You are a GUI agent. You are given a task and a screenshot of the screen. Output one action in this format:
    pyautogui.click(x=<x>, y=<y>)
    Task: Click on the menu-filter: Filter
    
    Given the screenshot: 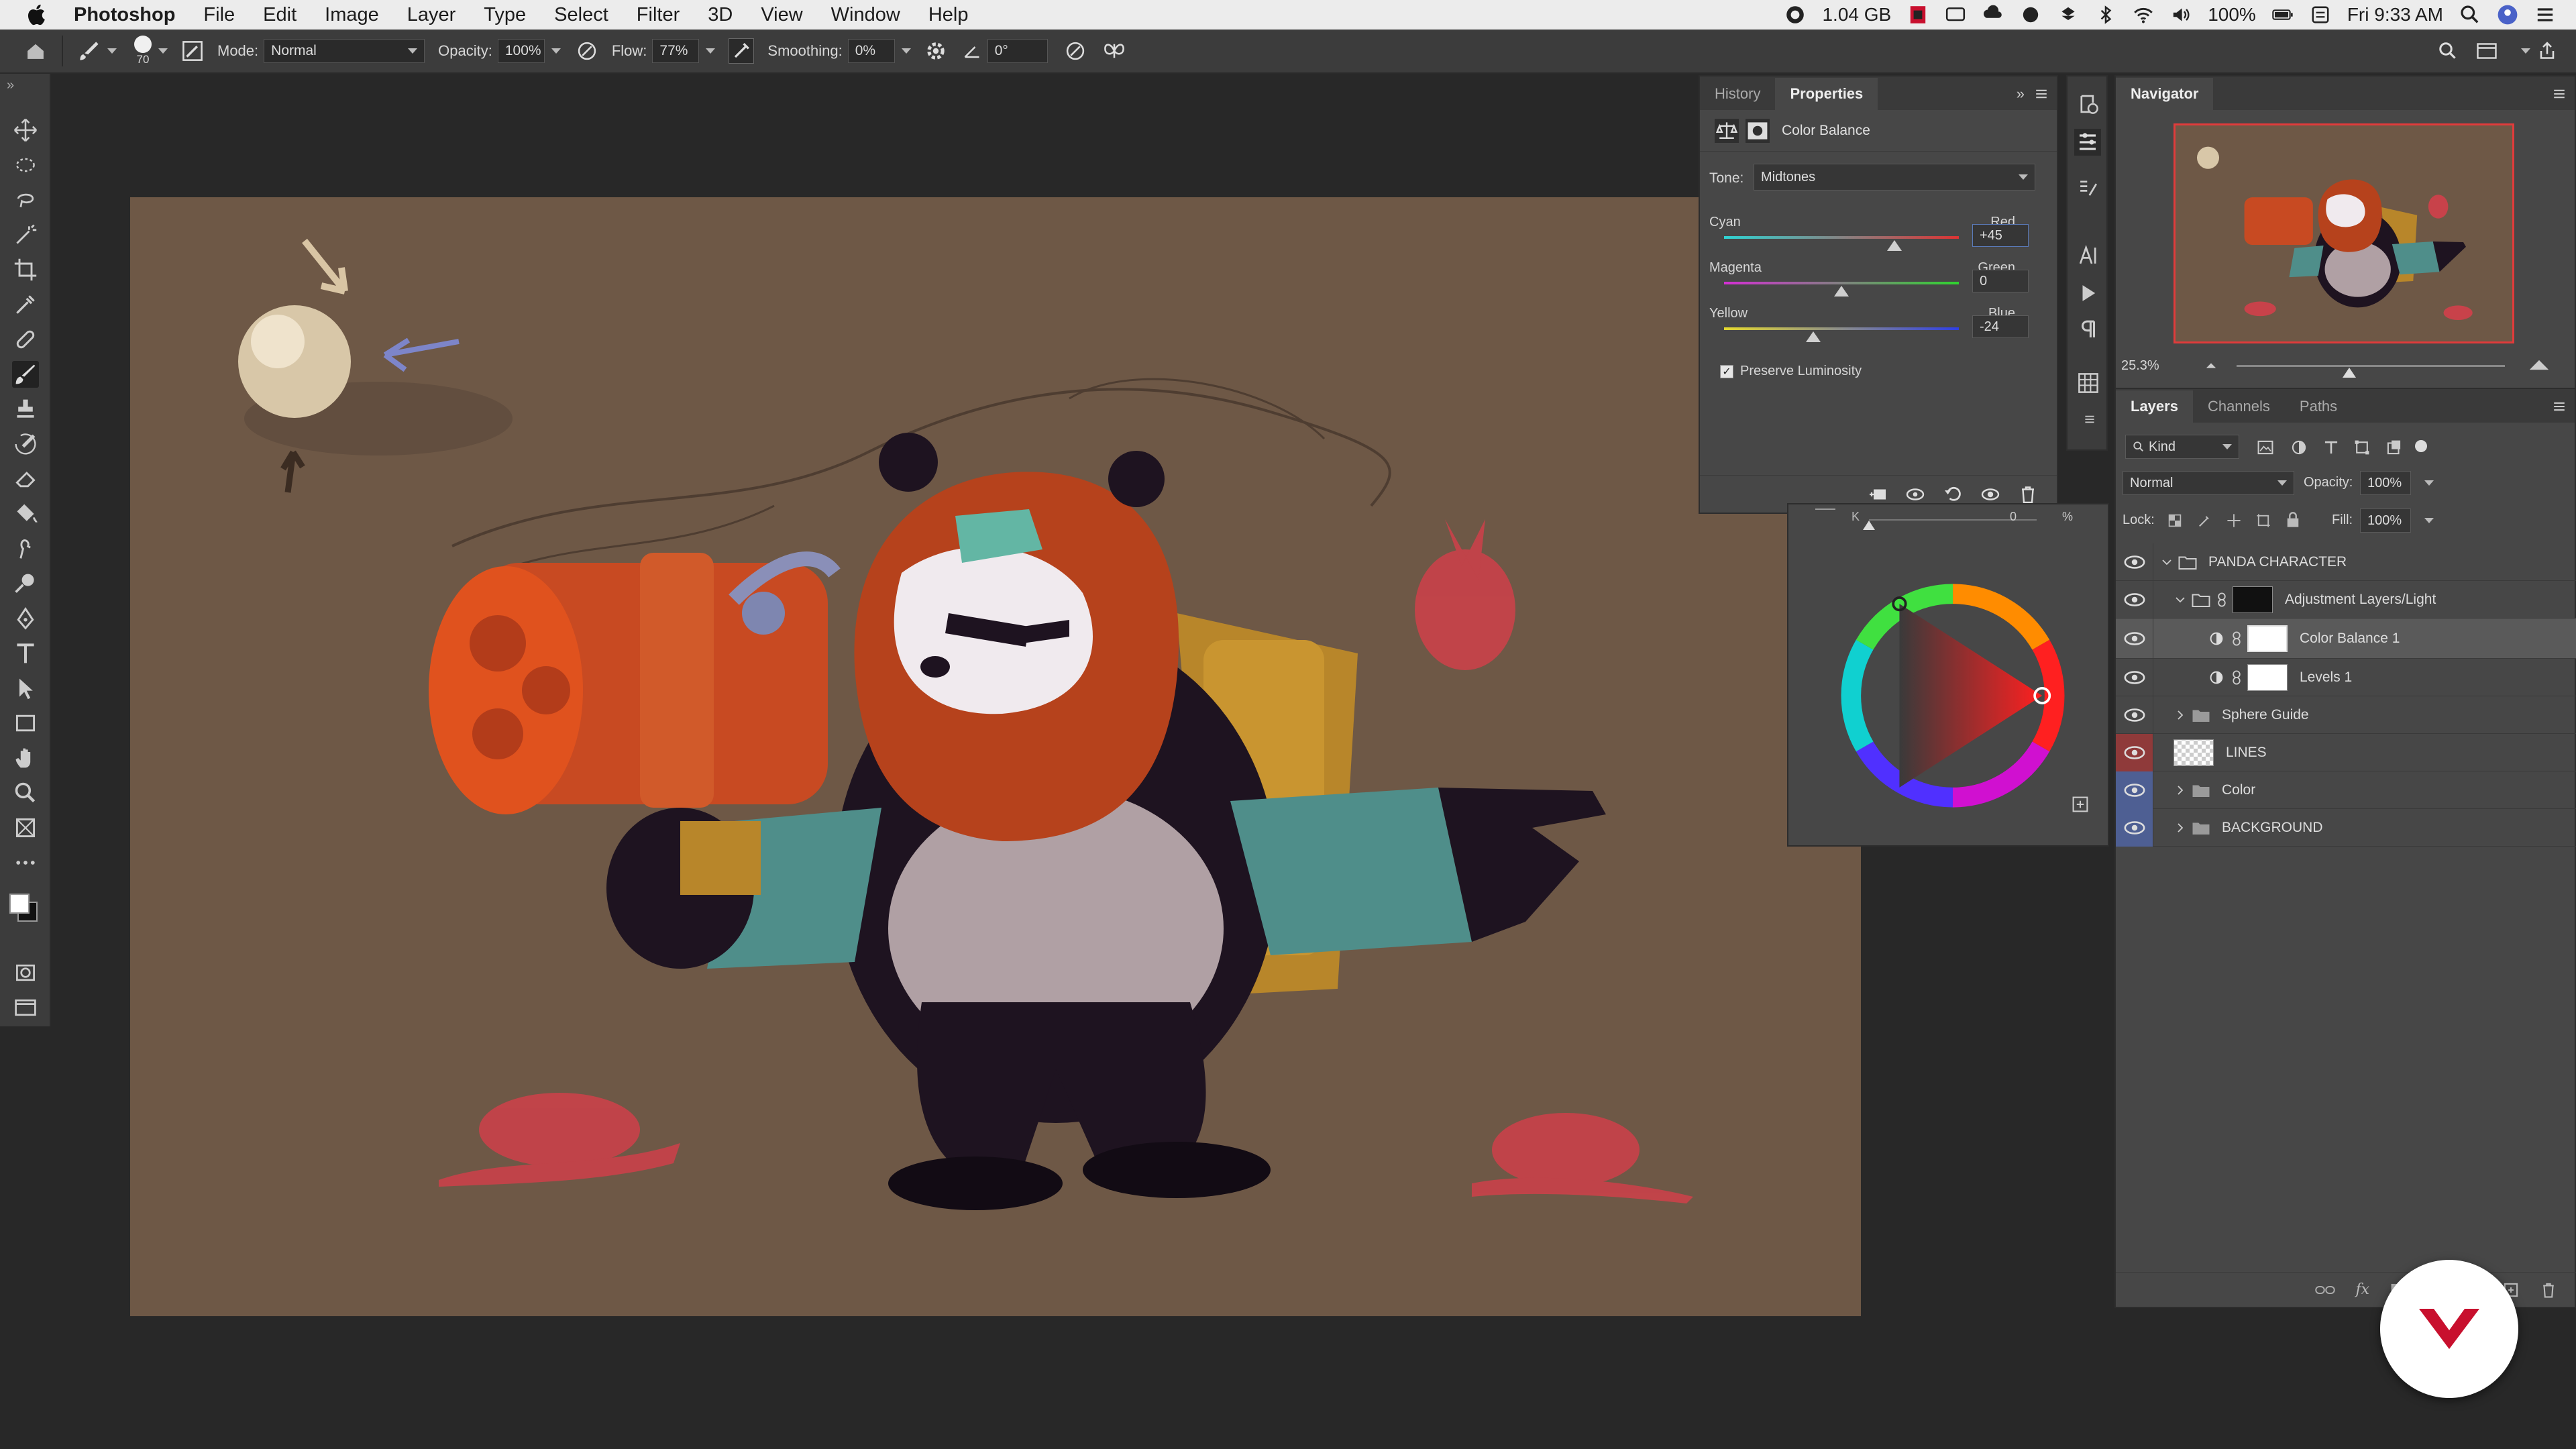 What is the action you would take?
    pyautogui.click(x=658, y=15)
    